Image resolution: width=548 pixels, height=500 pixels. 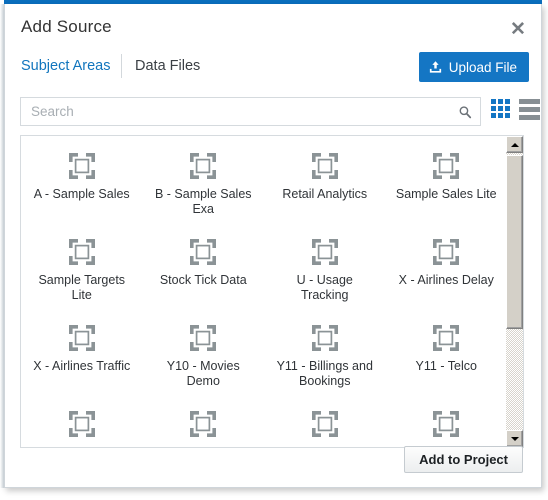 I want to click on source-item: Y11 - Billings and Bookings, so click(x=325, y=359).